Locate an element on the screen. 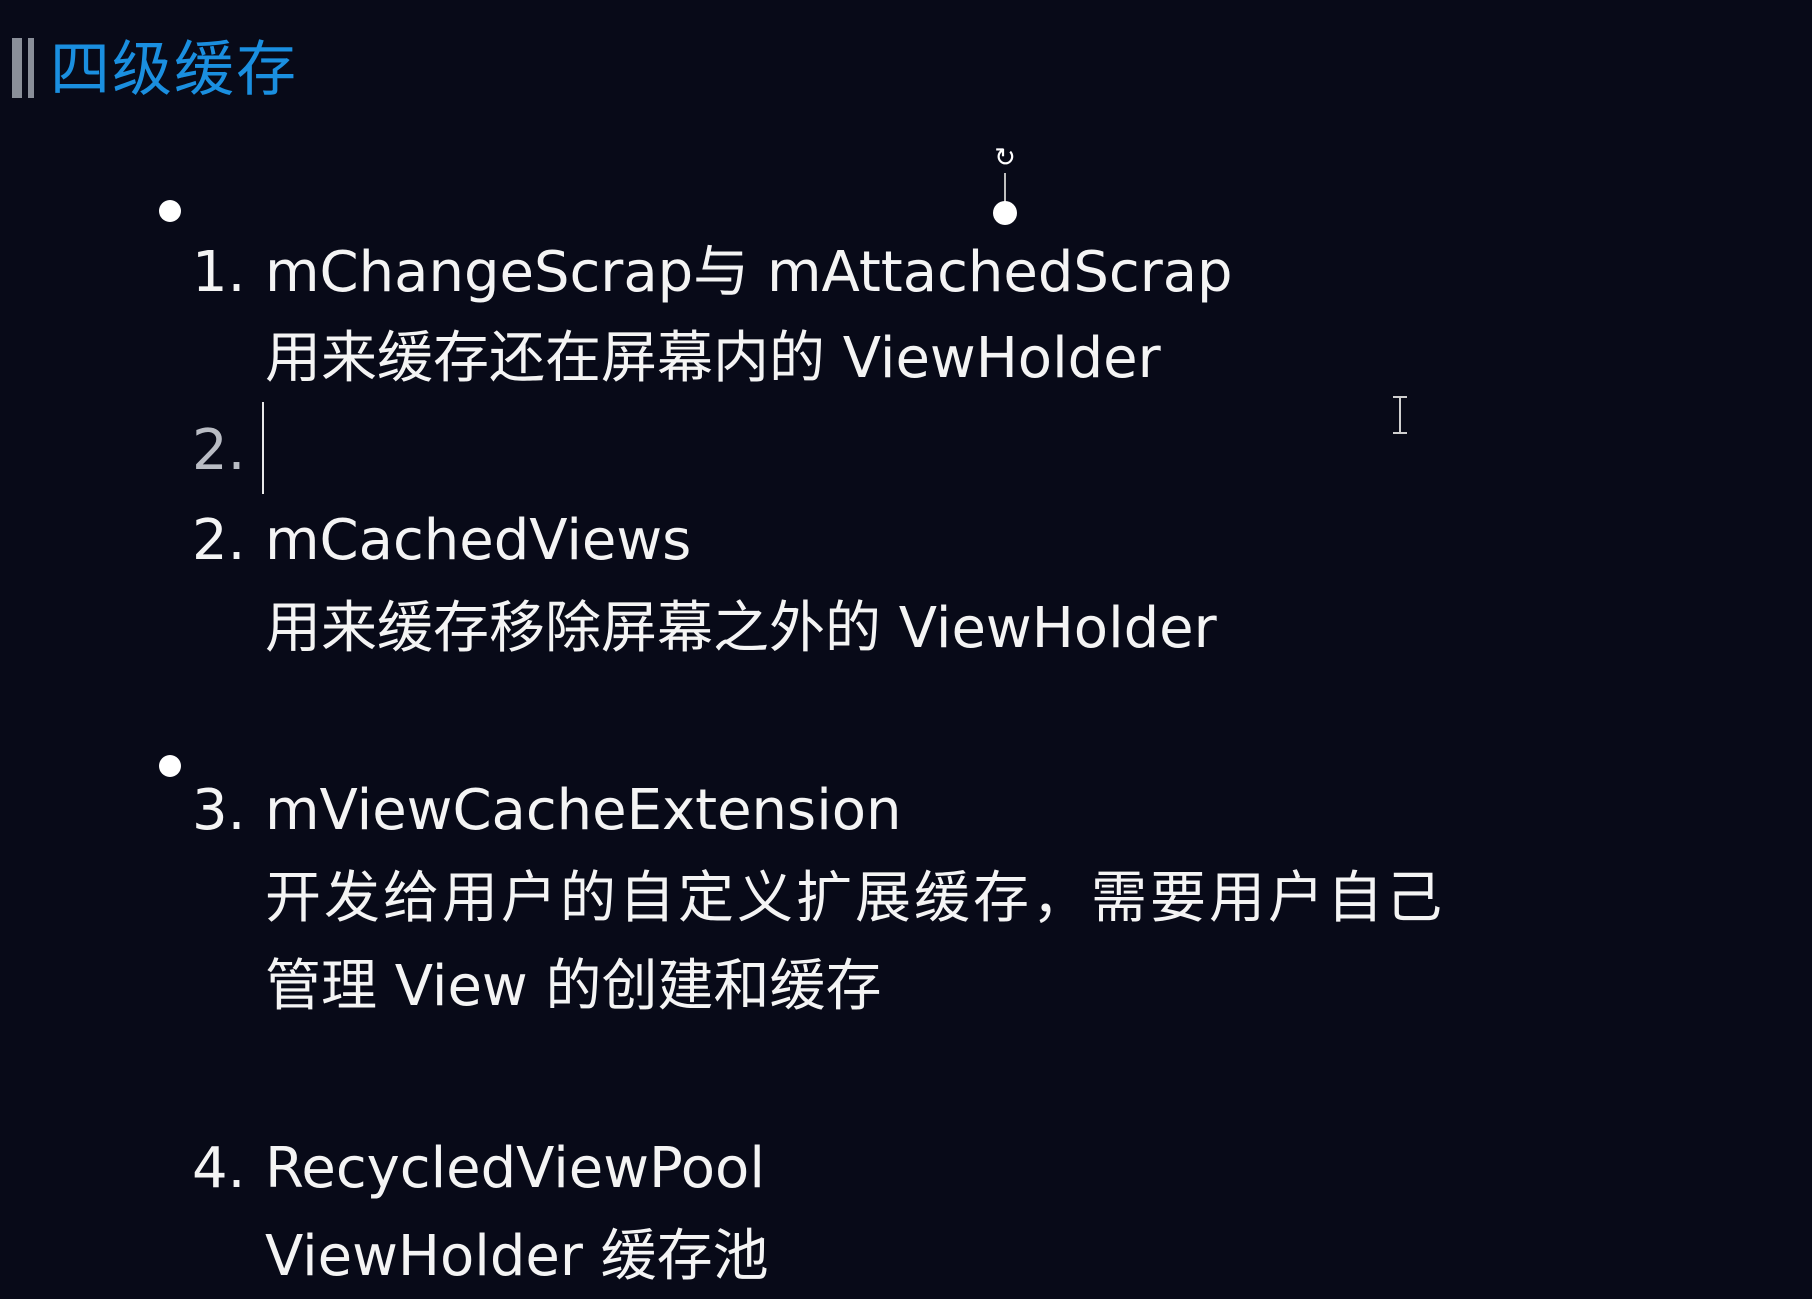 This screenshot has width=1812, height=1299. accent-bar-thin is located at coordinates (31, 68).